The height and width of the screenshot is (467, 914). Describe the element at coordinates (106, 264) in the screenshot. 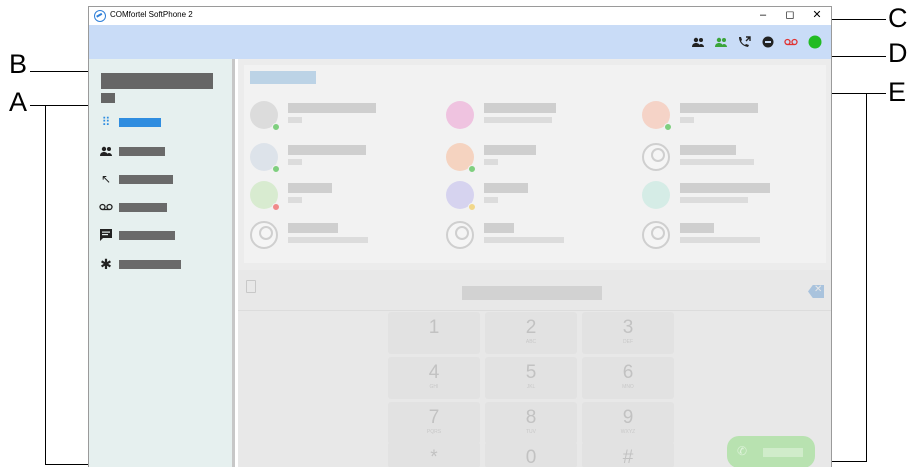

I see `settings-gear-icon: ✱` at that location.